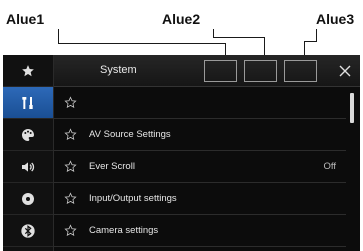  I want to click on header-bar: System, so click(207, 71).